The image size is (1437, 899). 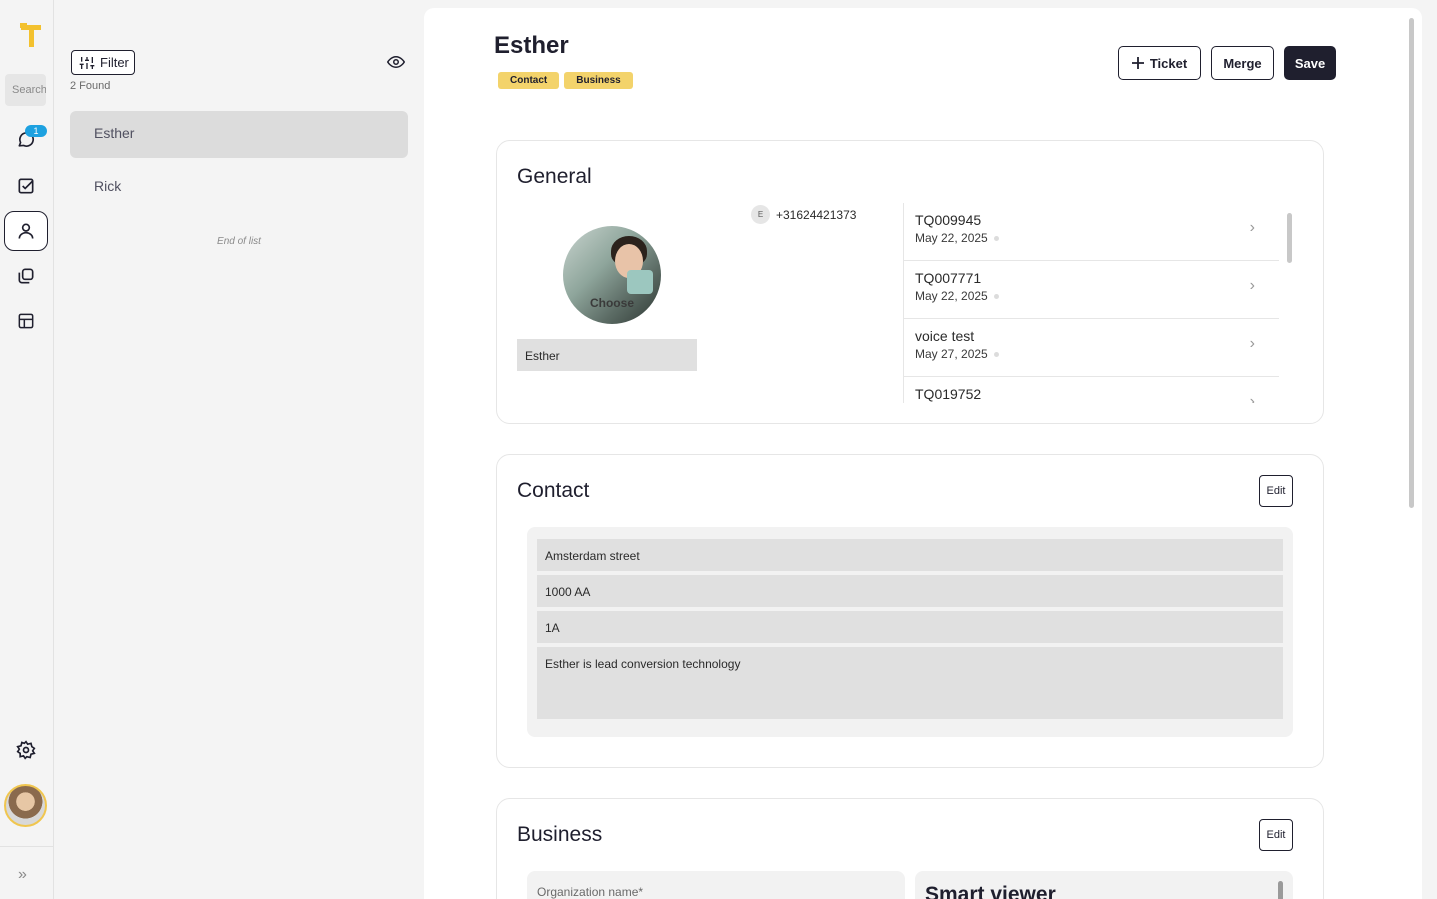 I want to click on note-field: Esther is lead conversion technology, so click(x=910, y=683).